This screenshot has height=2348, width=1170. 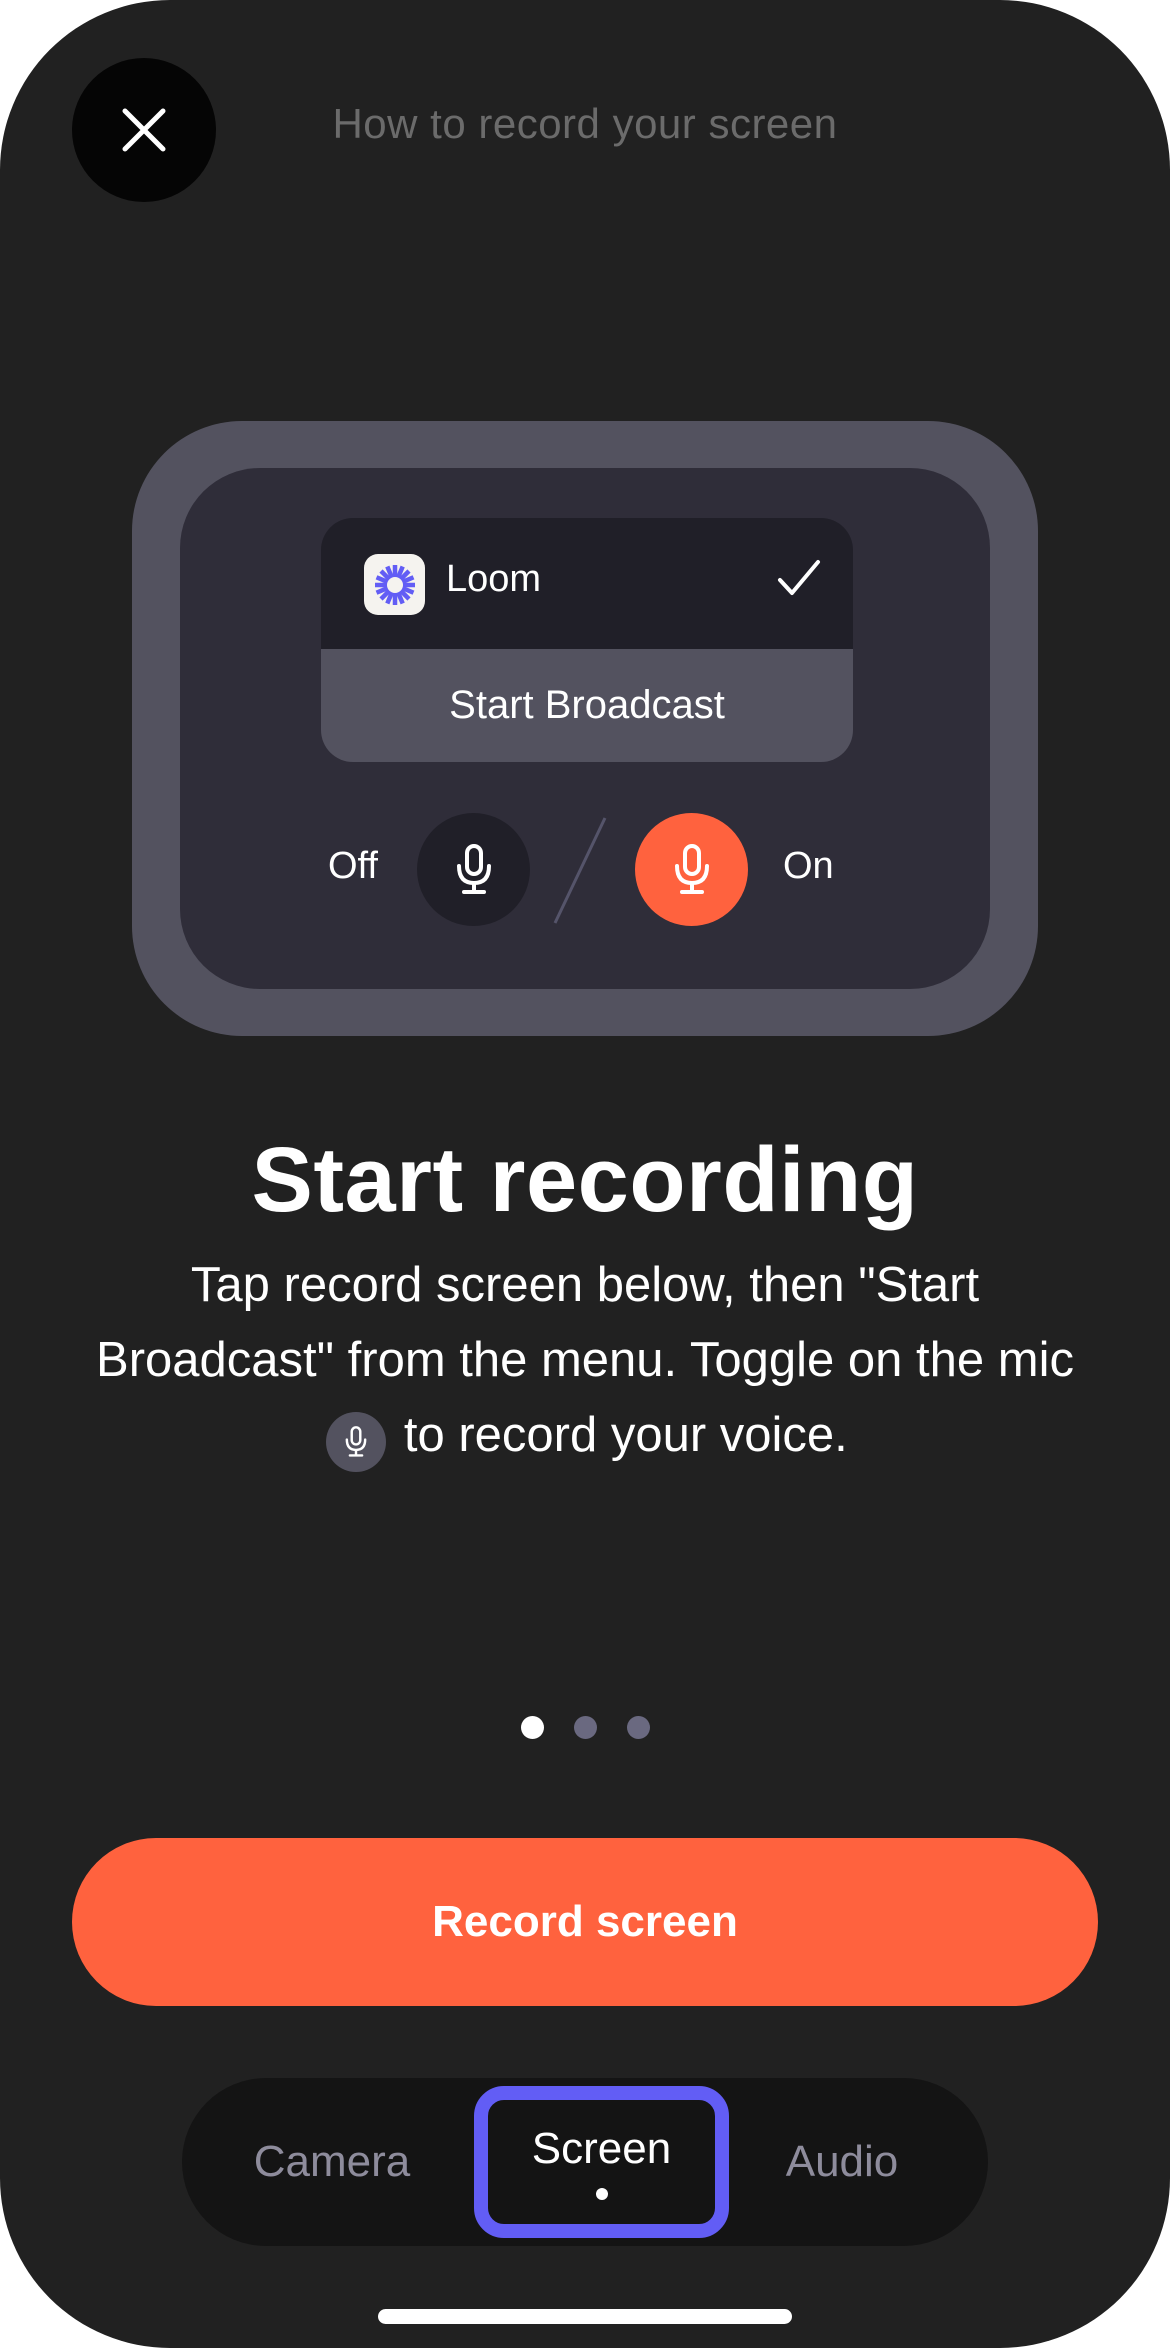 I want to click on page-title: How to record your screen, so click(x=585, y=123).